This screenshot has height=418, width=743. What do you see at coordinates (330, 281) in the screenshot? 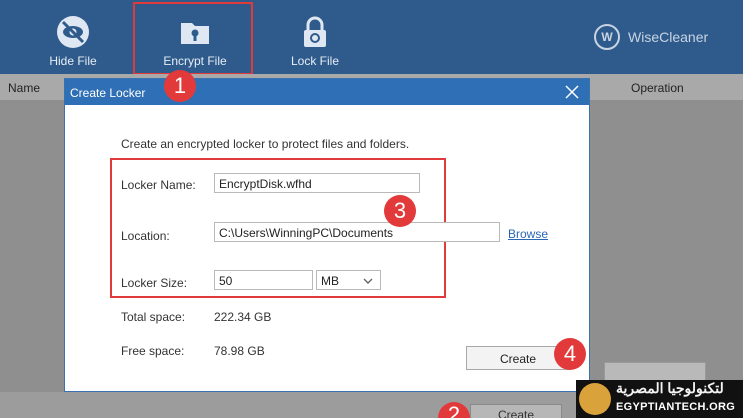
I see `size-unit-value: MB` at bounding box center [330, 281].